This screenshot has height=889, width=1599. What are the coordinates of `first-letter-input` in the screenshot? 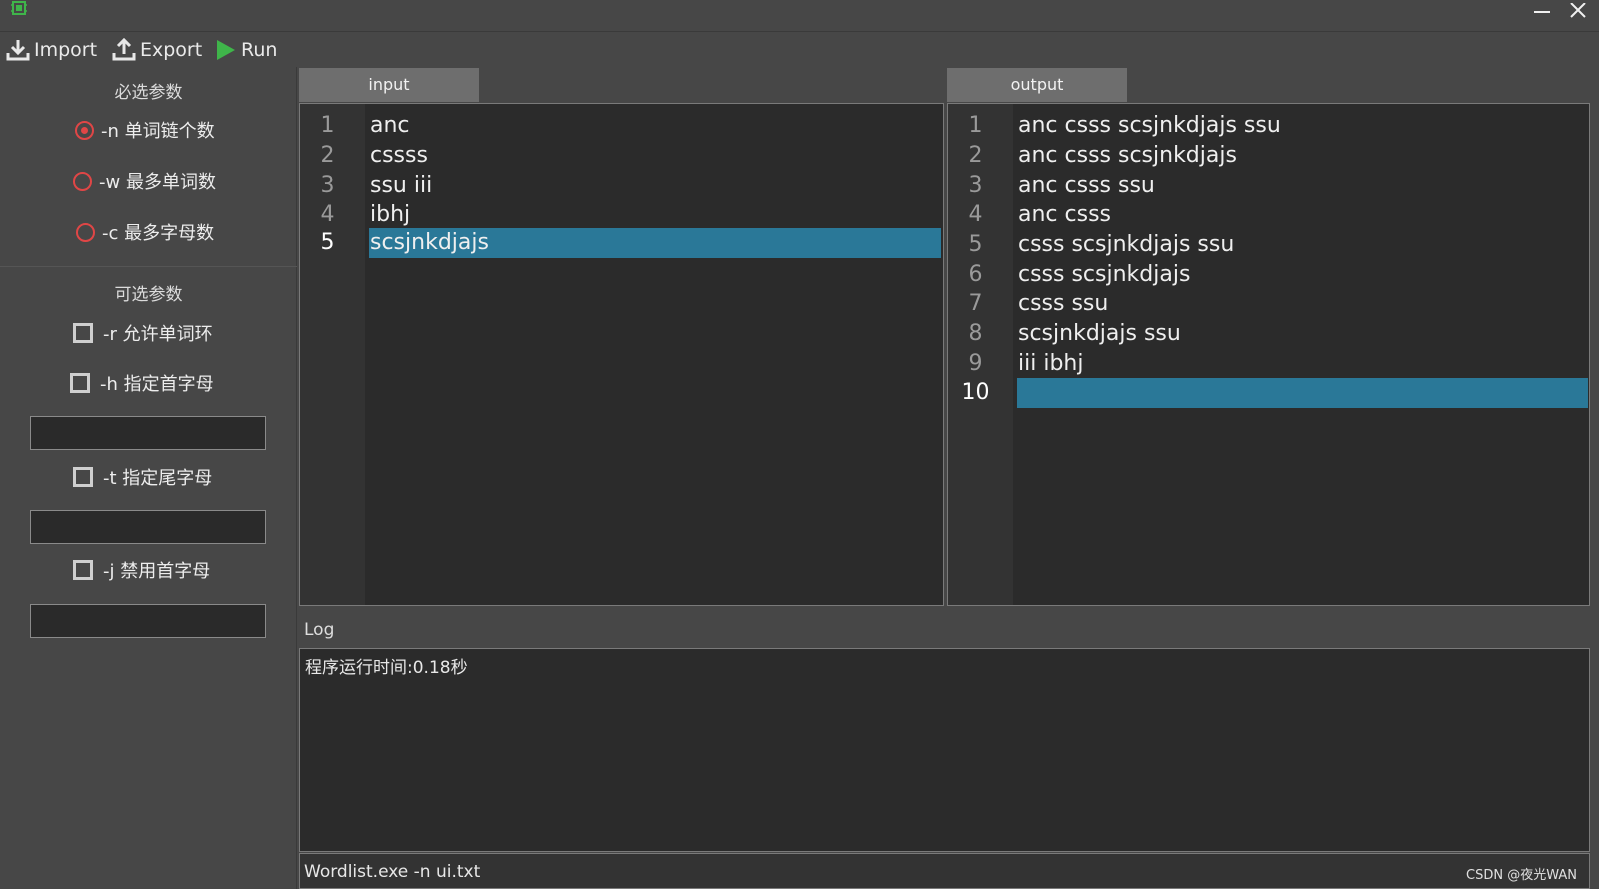 It's located at (148, 433).